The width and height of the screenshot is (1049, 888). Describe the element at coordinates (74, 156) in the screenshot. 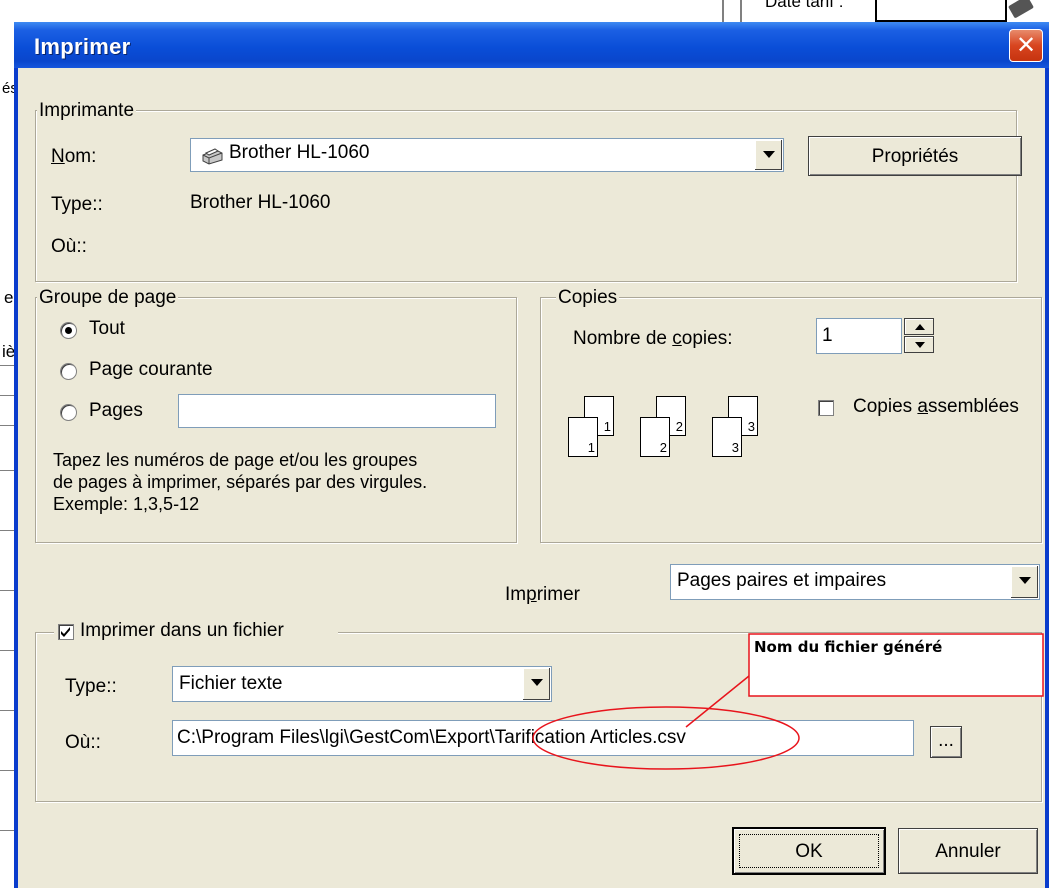

I see `printer-name-label: Nom:` at that location.